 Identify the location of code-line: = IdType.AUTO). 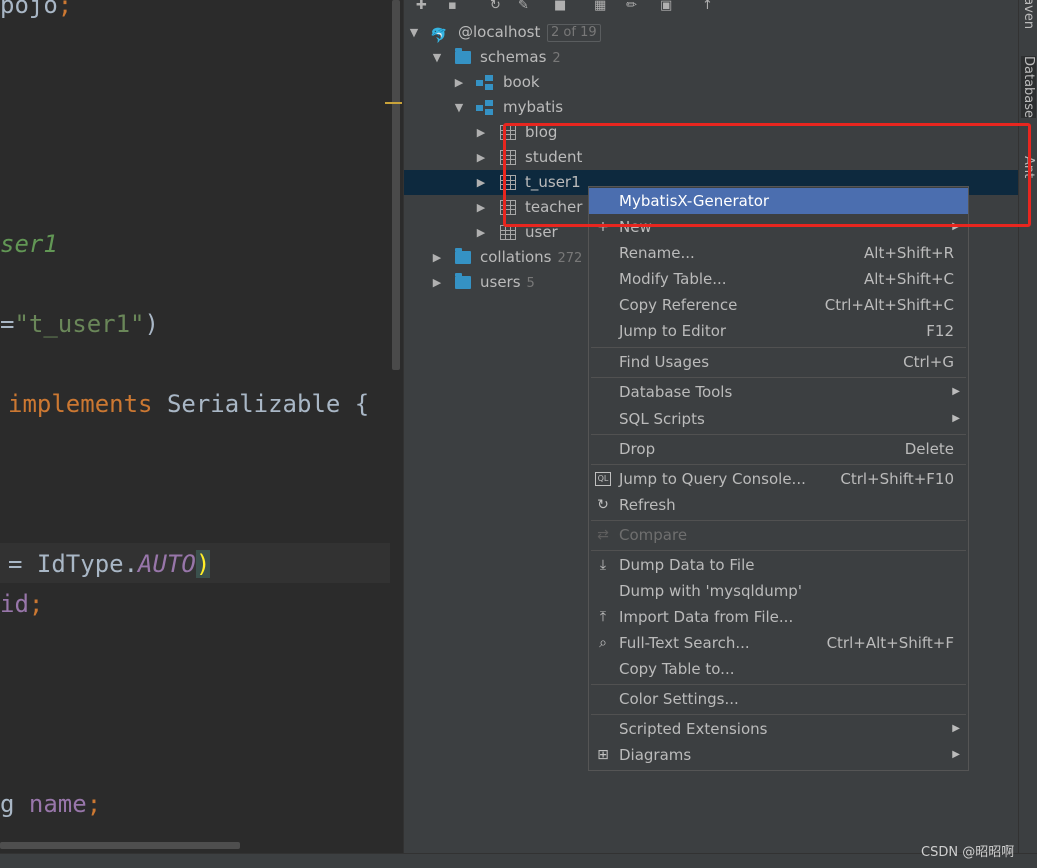
(109, 564).